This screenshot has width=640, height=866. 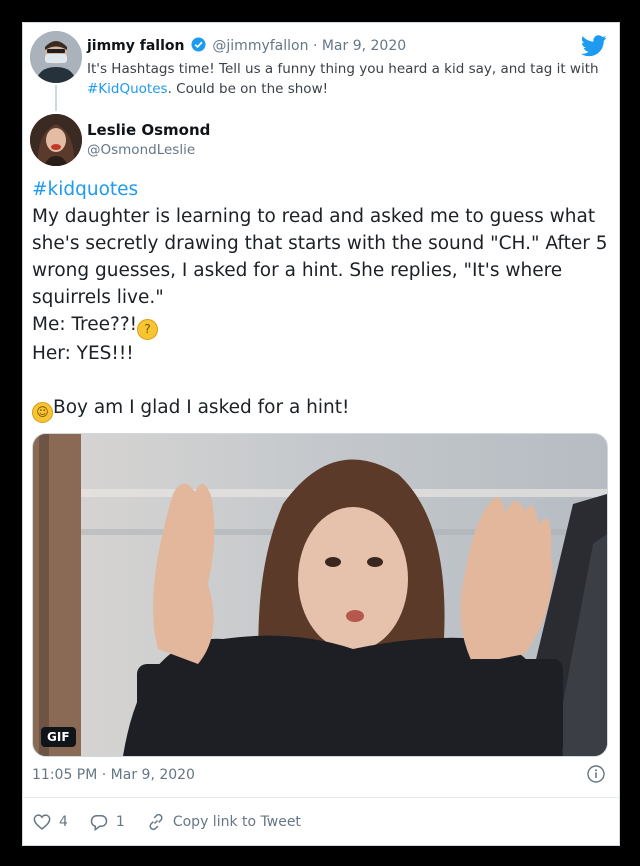 I want to click on like-count: 4, so click(x=63, y=822).